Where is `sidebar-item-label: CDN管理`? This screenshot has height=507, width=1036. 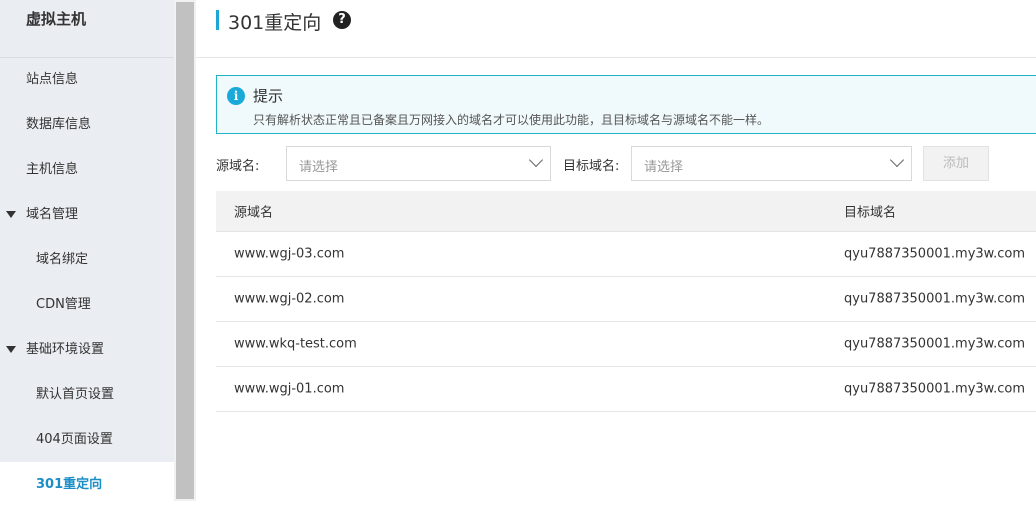 sidebar-item-label: CDN管理 is located at coordinates (63, 304).